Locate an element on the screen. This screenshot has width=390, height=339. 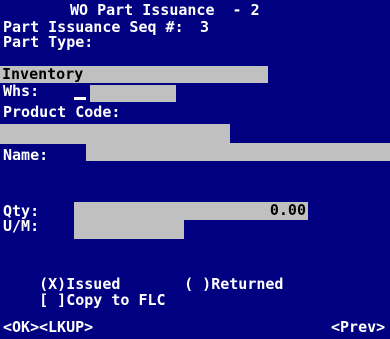
seq-value: 3 is located at coordinates (205, 27).